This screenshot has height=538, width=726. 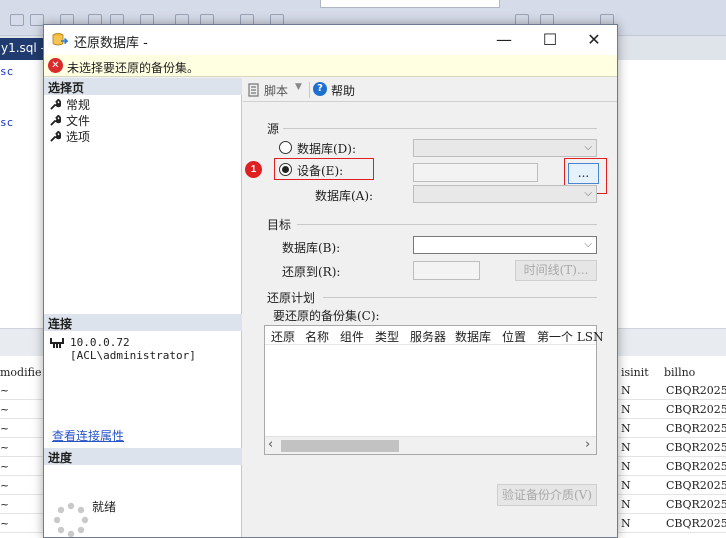 What do you see at coordinates (78, 137) in the screenshot?
I see `page-label: 选项` at bounding box center [78, 137].